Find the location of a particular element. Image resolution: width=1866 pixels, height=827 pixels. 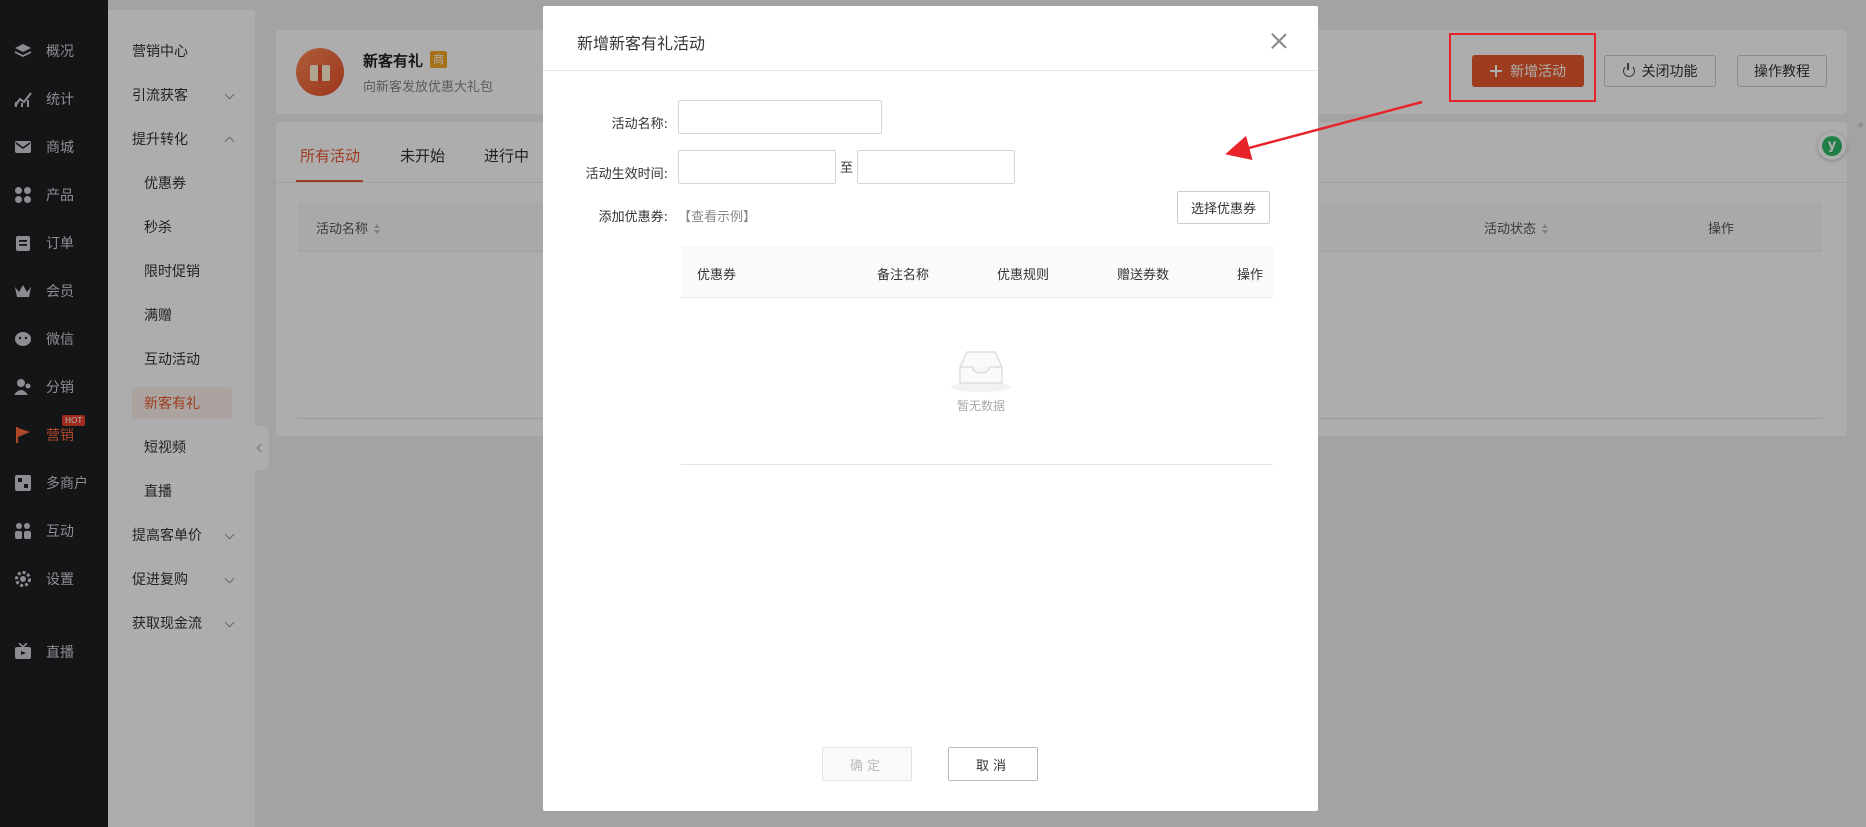

annotation-arrow-icon is located at coordinates (1324, 130).